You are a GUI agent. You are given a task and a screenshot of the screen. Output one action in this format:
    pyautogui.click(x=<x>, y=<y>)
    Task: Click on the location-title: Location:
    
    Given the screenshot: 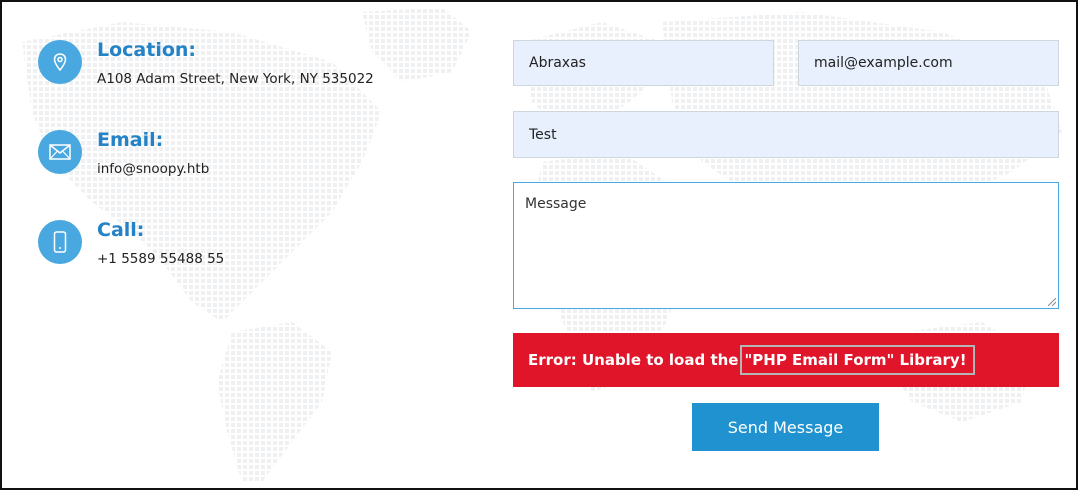 What is the action you would take?
    pyautogui.click(x=147, y=50)
    